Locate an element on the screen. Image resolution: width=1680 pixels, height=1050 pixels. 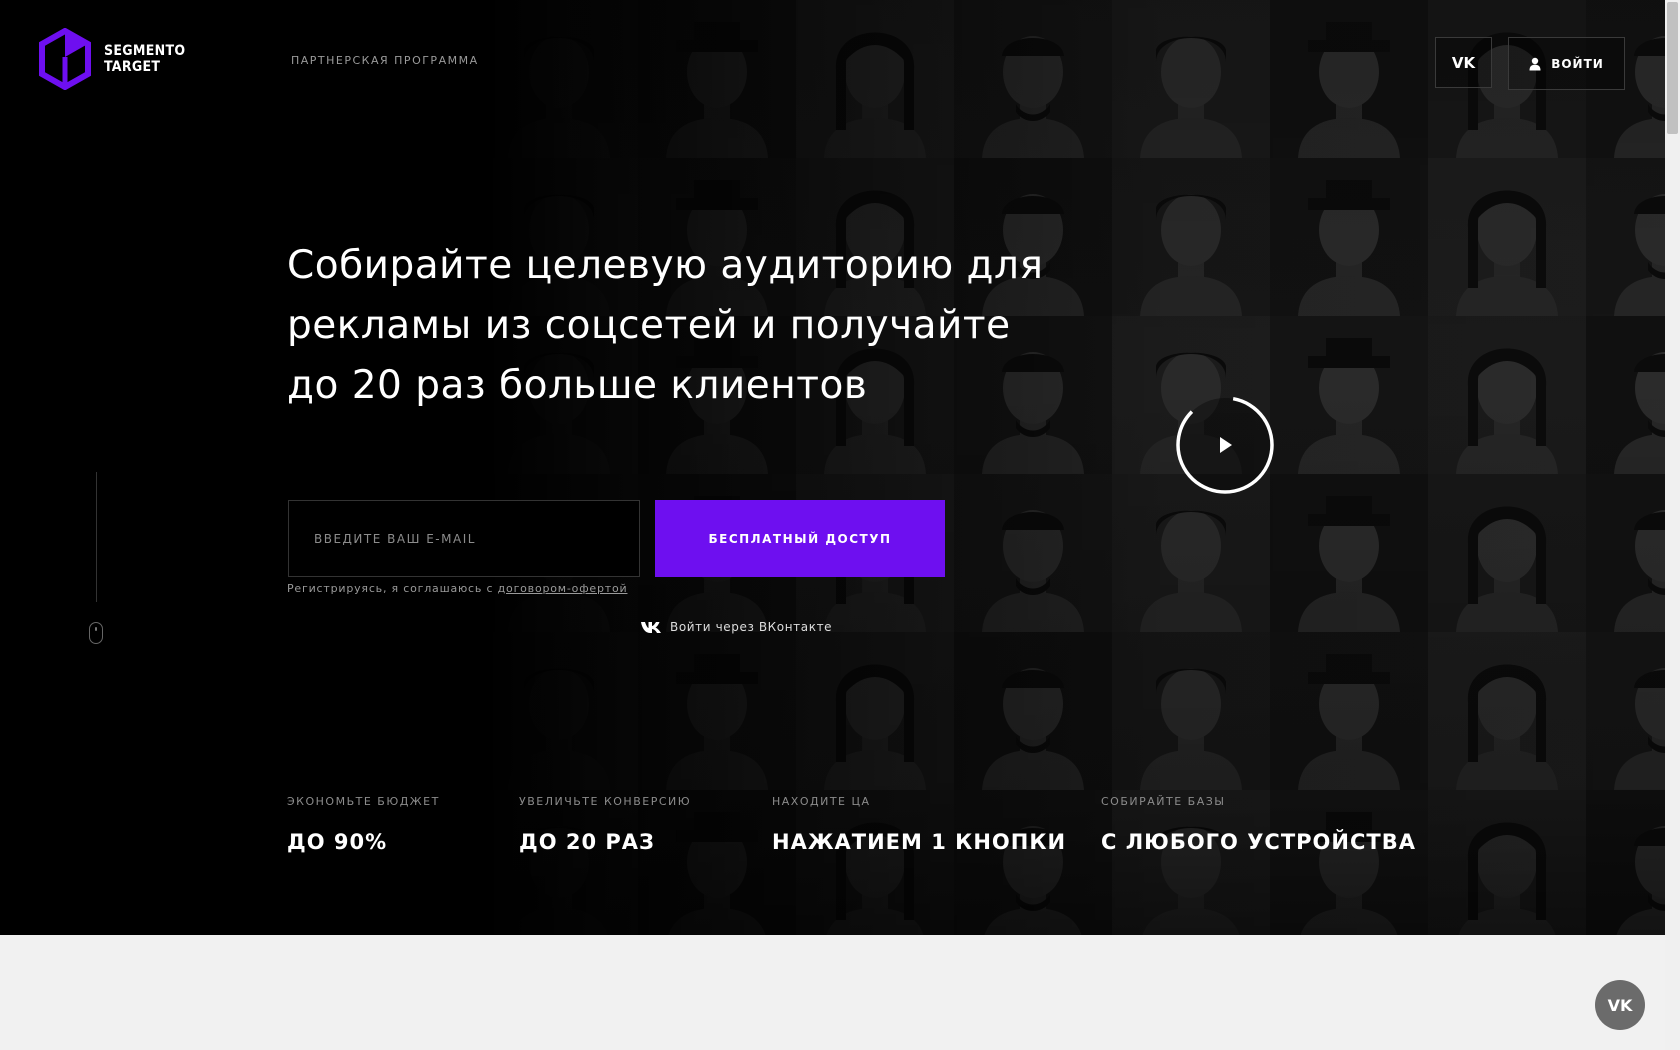
page-scrollbar is located at coordinates (1672, 525).